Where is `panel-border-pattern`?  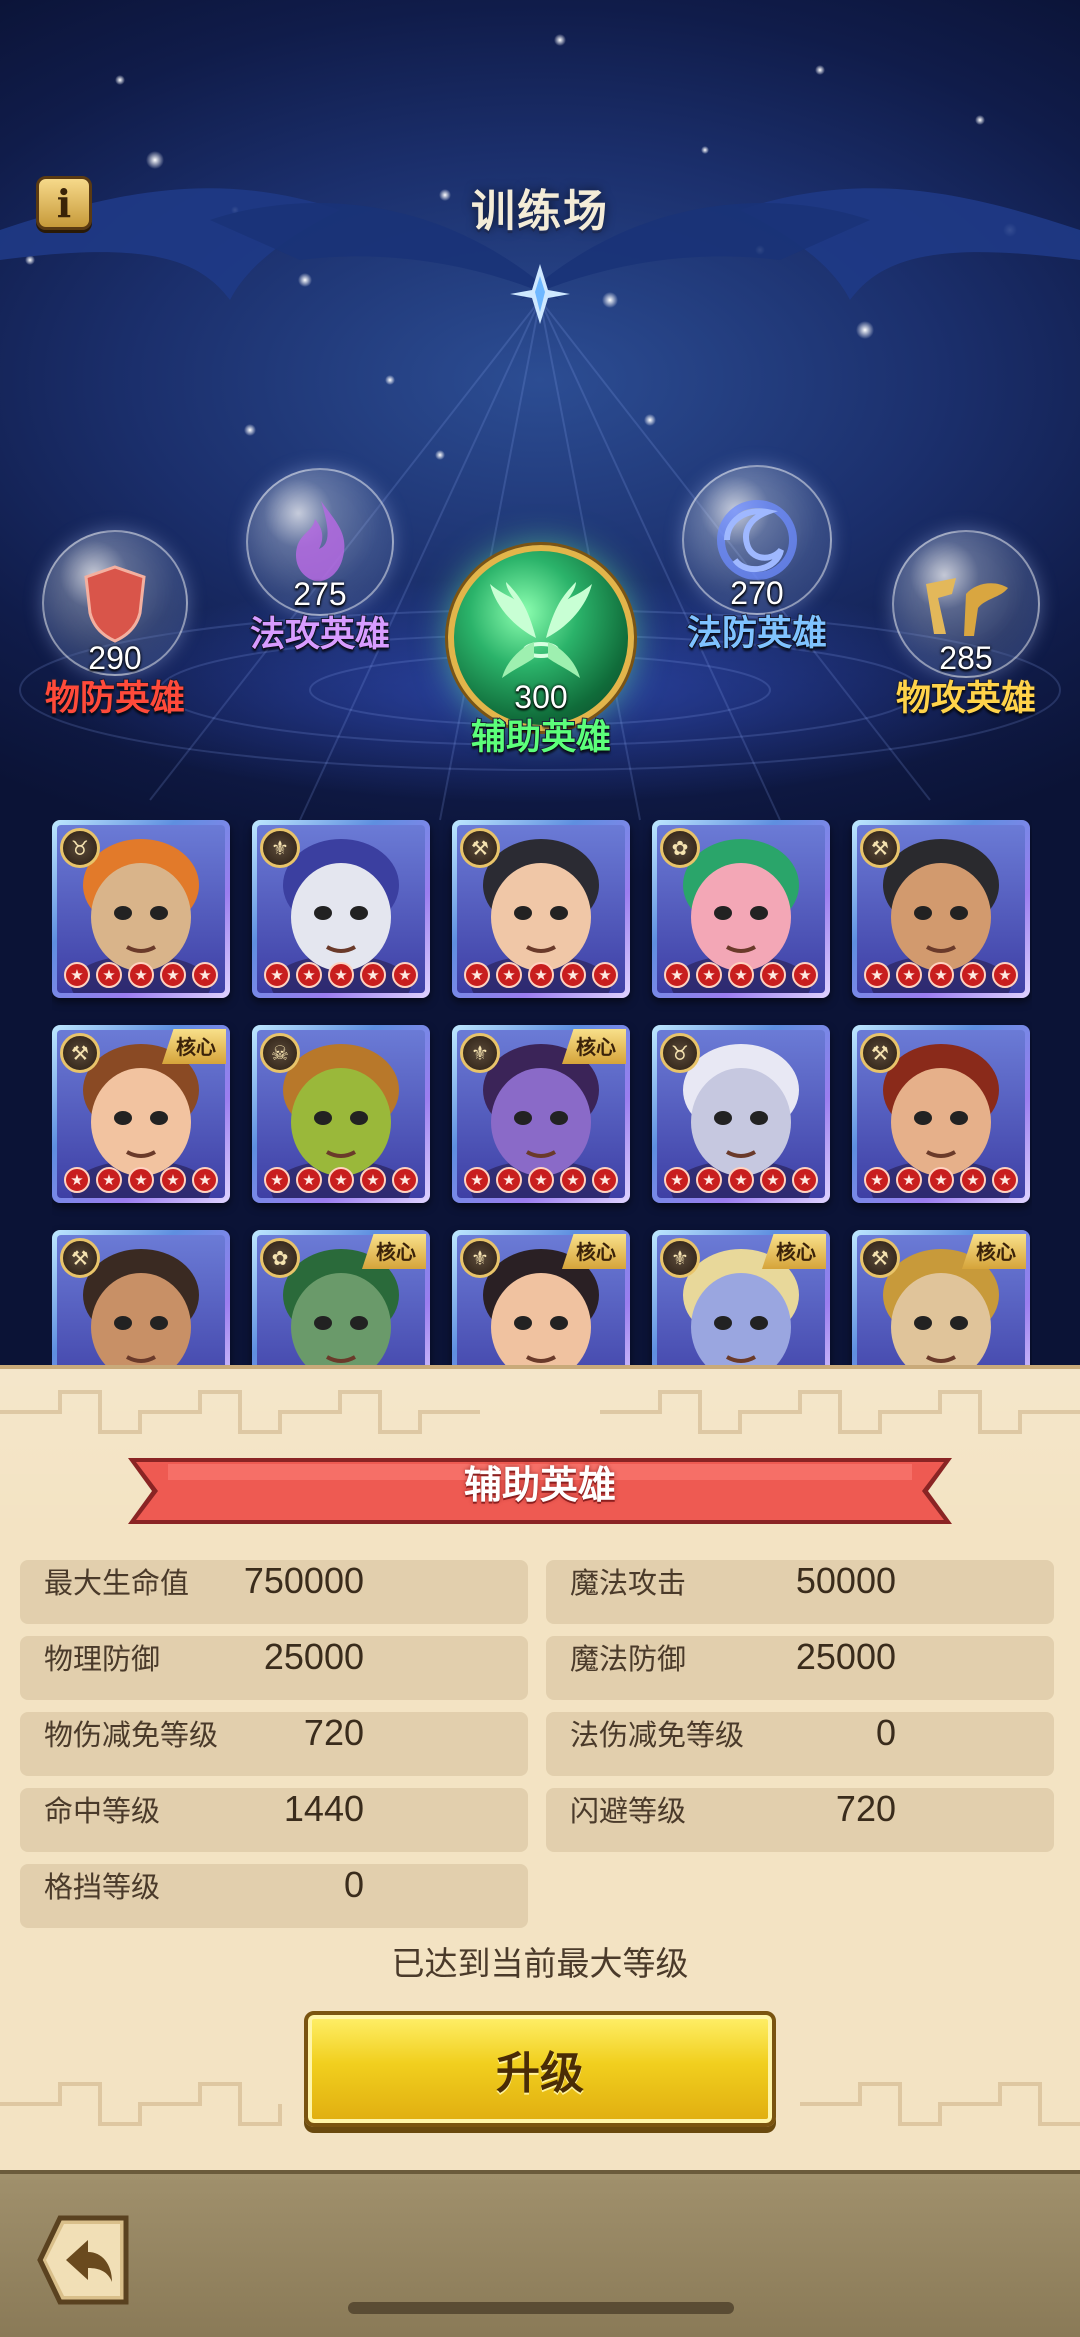 panel-border-pattern is located at coordinates (540, 1412).